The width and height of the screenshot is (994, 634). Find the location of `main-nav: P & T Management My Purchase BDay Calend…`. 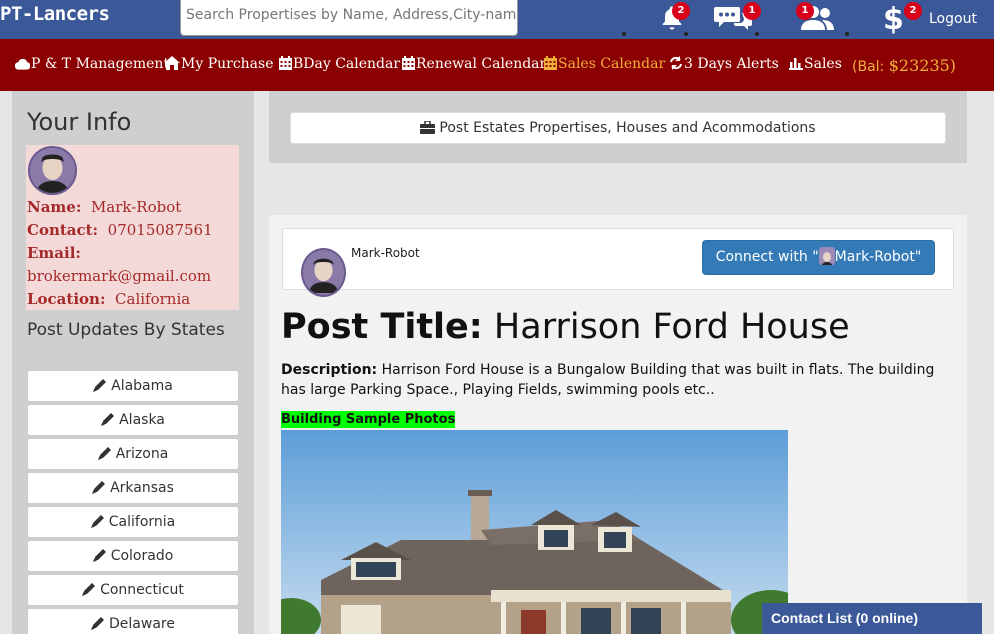

main-nav: P & T Management My Purchase BDay Calend… is located at coordinates (497, 65).